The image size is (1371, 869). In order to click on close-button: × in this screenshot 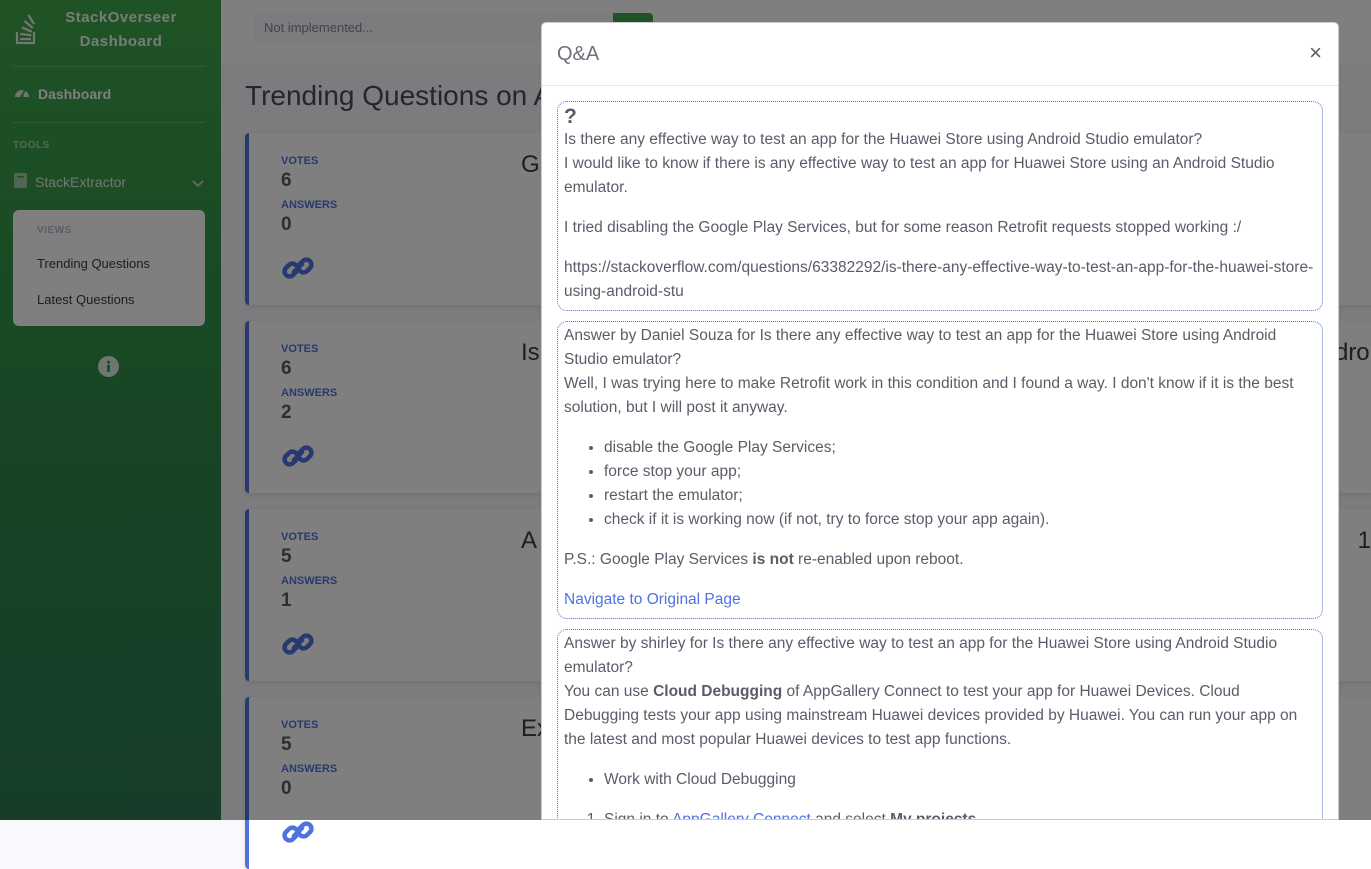, I will do `click(1315, 53)`.